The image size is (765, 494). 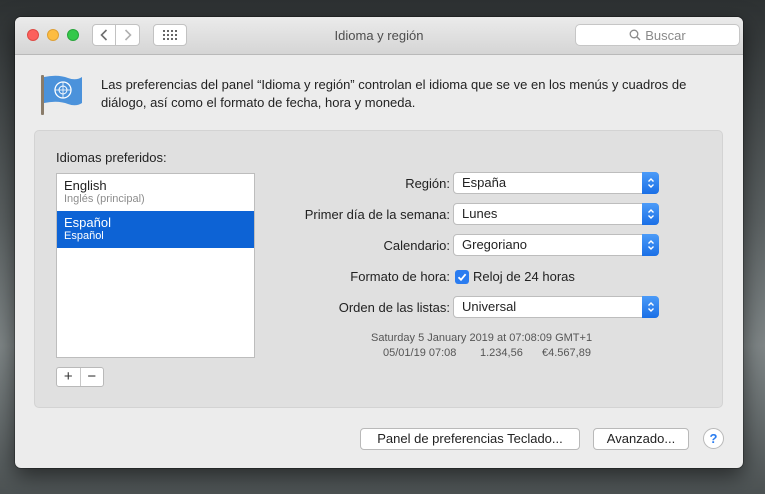 What do you see at coordinates (61, 95) in the screenshot?
I see `un-flag-icon` at bounding box center [61, 95].